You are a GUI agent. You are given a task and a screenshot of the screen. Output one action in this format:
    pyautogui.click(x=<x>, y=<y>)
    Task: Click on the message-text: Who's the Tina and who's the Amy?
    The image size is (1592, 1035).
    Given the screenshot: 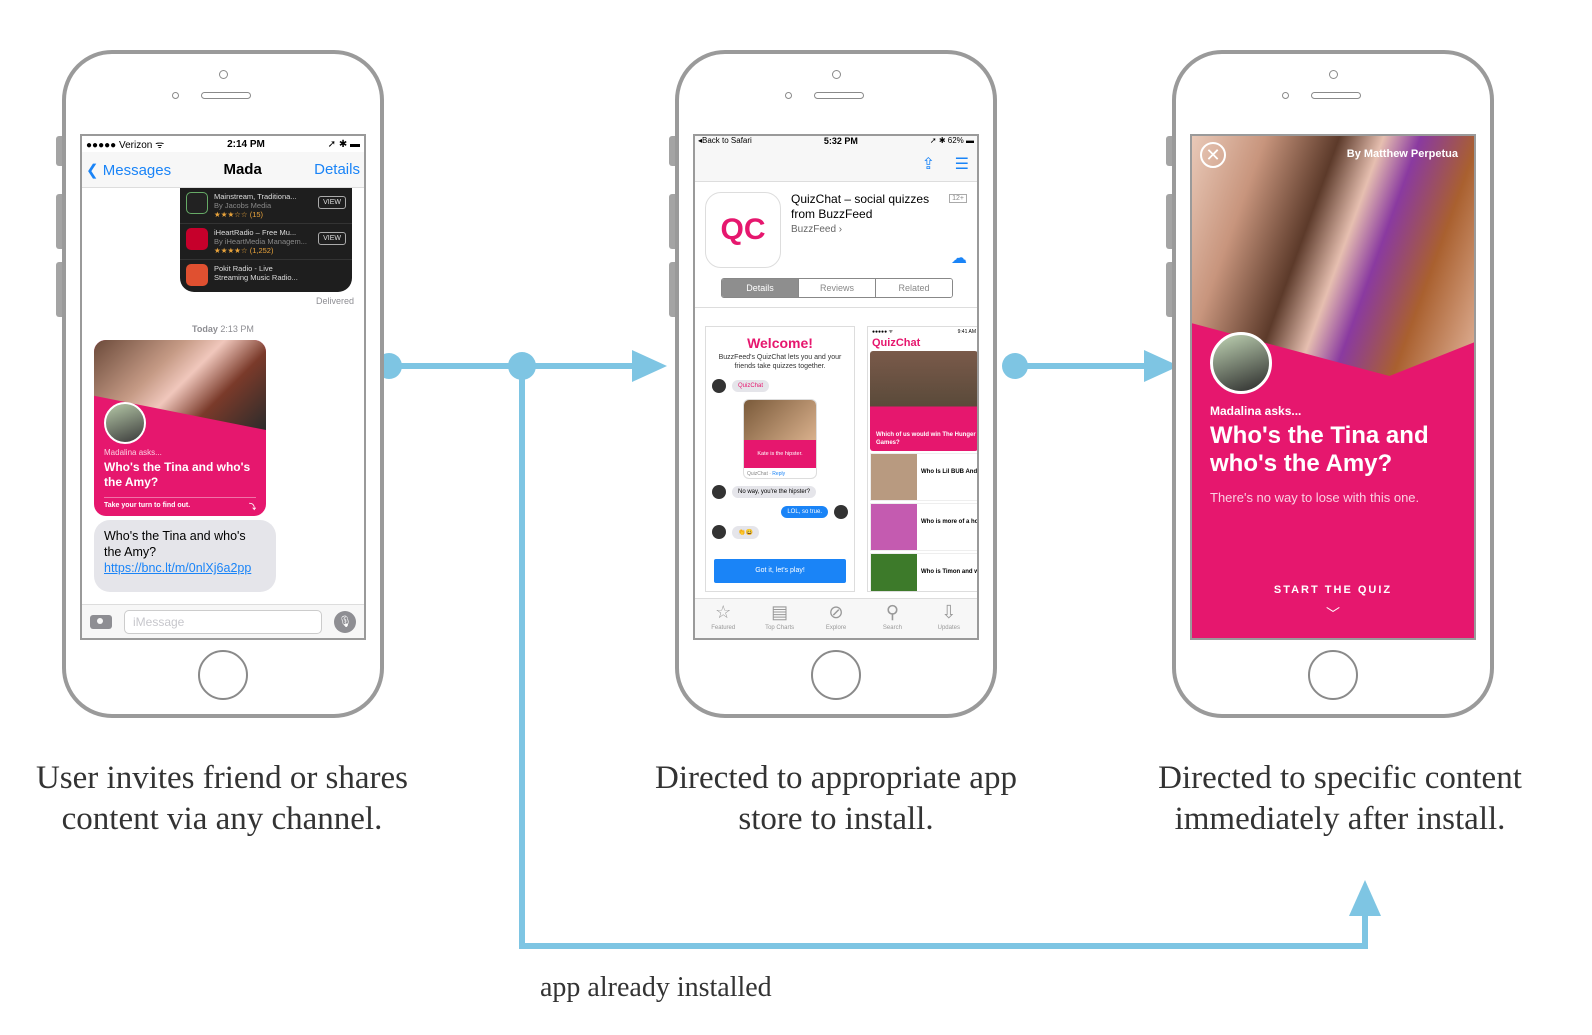 What is the action you would take?
    pyautogui.click(x=175, y=544)
    